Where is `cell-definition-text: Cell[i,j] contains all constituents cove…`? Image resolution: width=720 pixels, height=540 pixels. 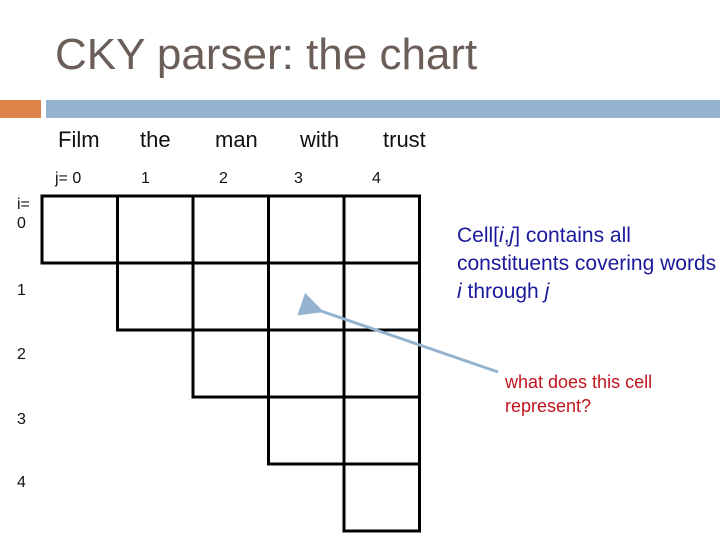 cell-definition-text: Cell[i,j] contains all constituents cove… is located at coordinates (587, 264).